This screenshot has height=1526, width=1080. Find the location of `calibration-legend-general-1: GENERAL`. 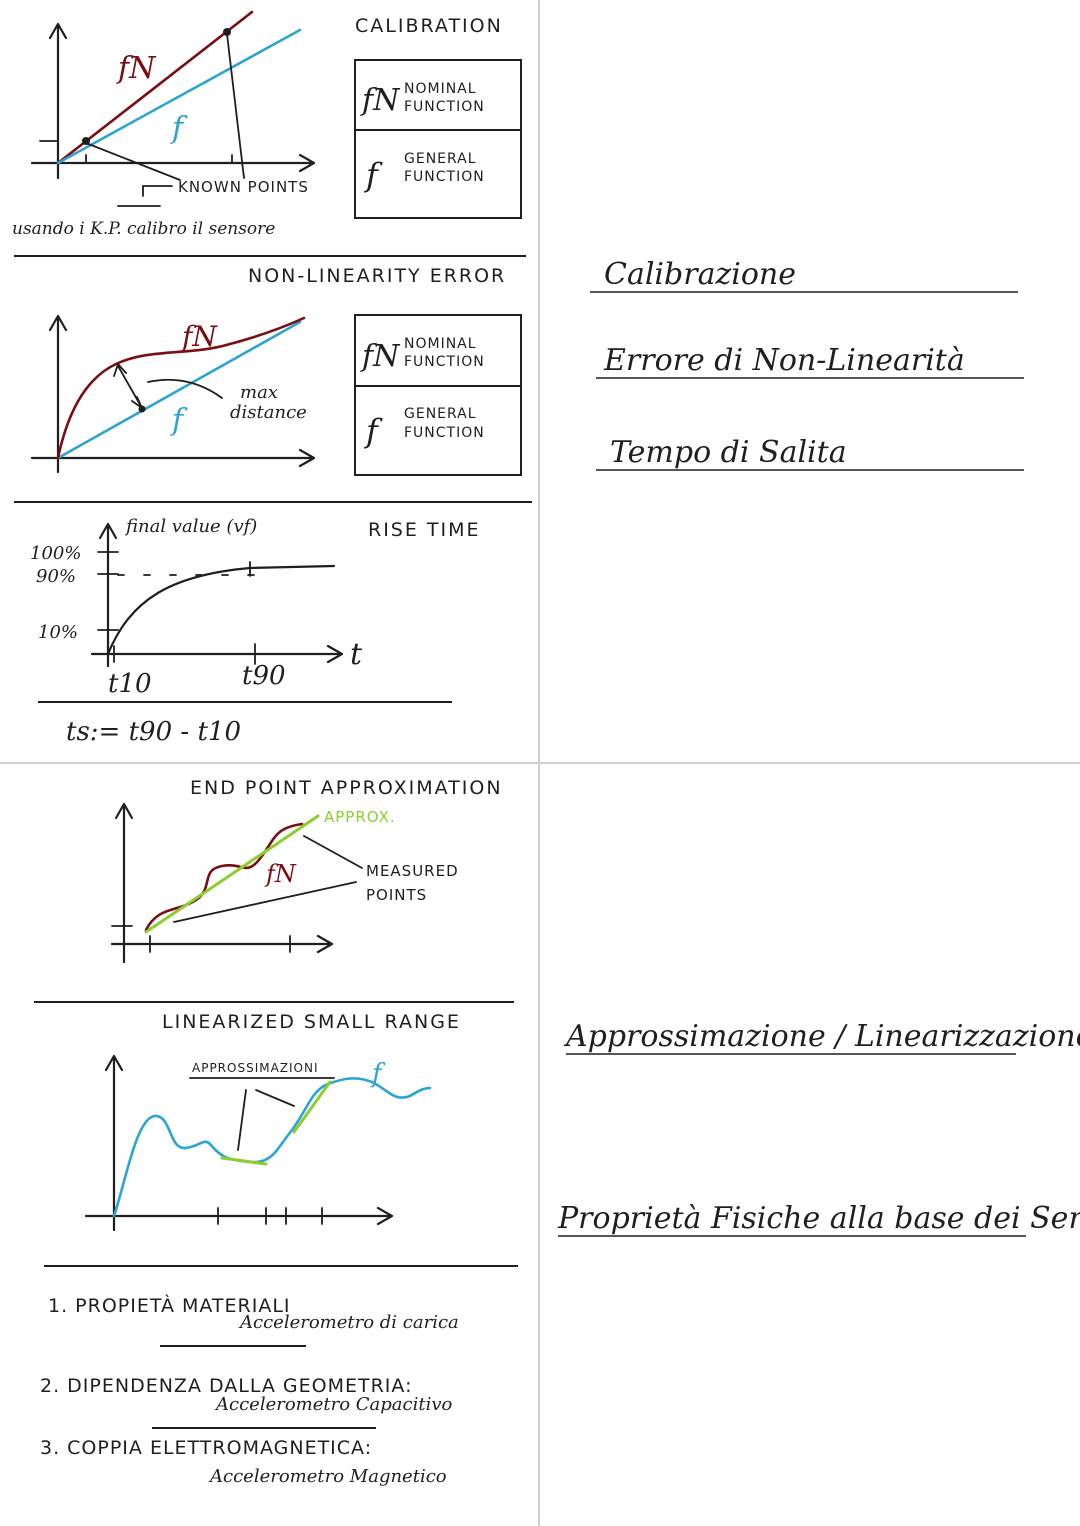

calibration-legend-general-1: GENERAL is located at coordinates (440, 159).